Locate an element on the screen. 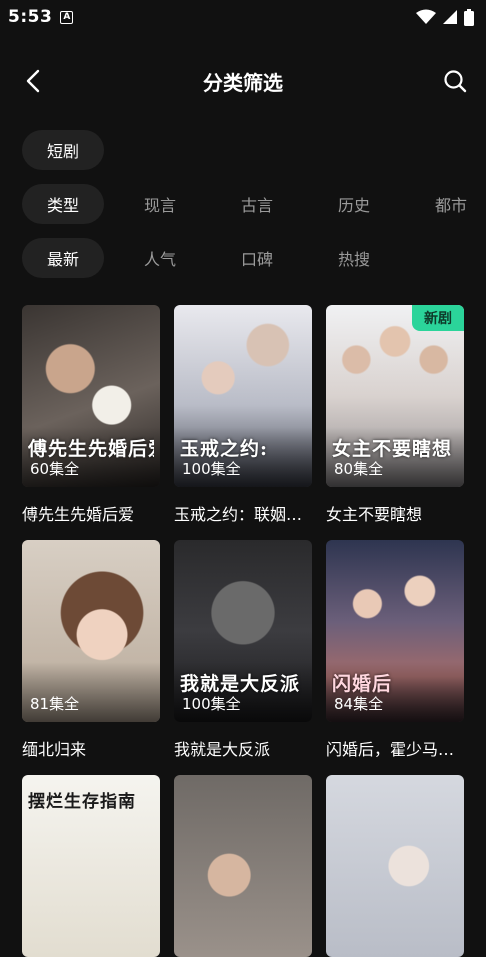  filter-row-category: 短剧 is located at coordinates (70, 150).